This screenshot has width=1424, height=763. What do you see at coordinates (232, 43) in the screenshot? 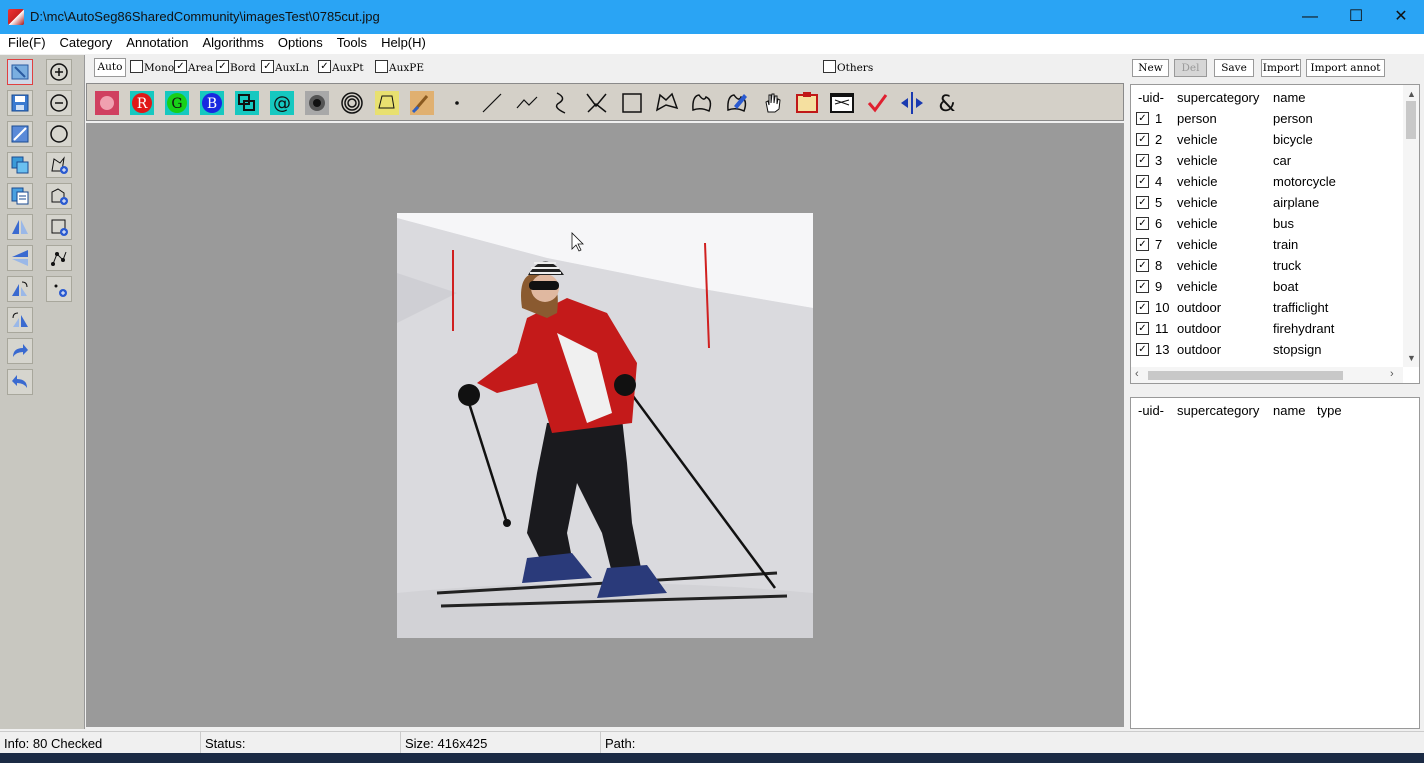
I see `menu-algorithms: Algorithms` at bounding box center [232, 43].